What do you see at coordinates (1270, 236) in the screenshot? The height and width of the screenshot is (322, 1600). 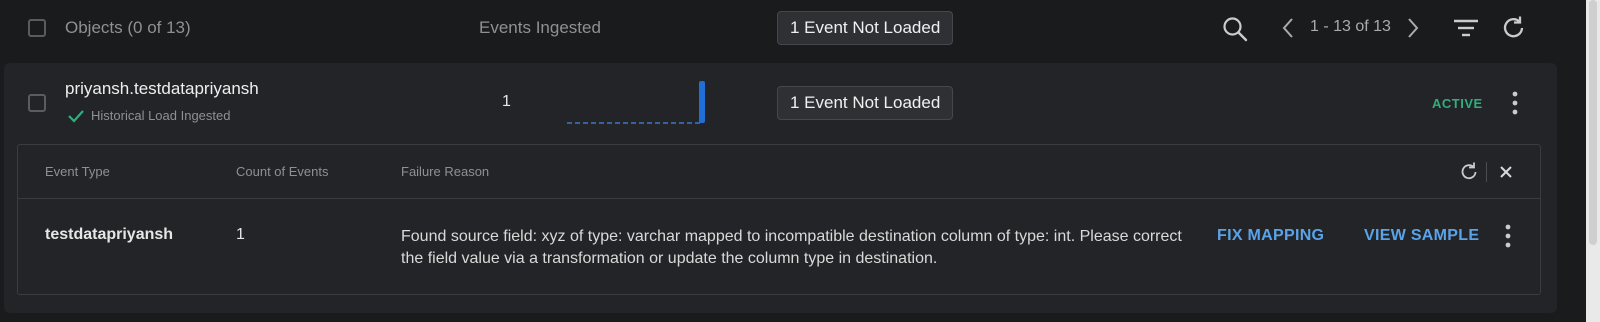 I see `fix-mapping-button: FIX MAPPING` at bounding box center [1270, 236].